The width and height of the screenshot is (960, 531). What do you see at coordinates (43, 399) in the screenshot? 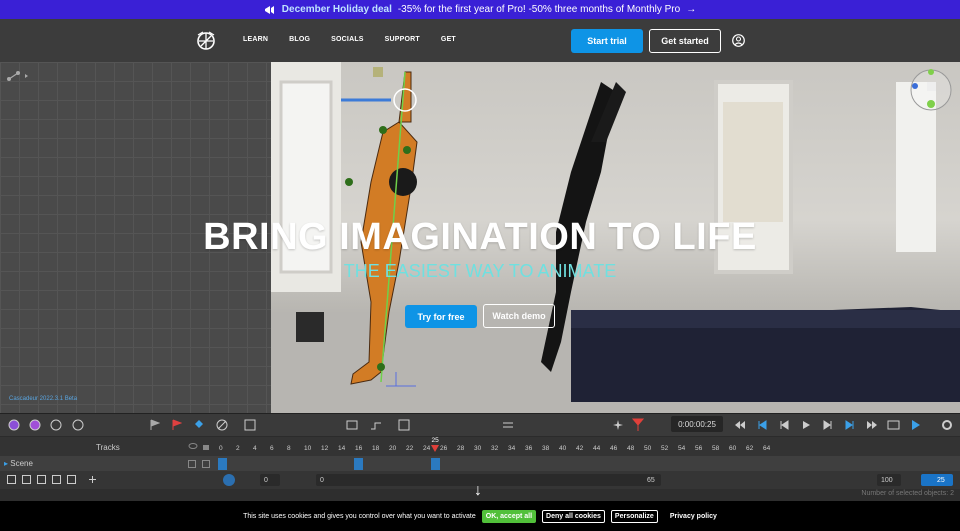
I see `version-label: Cascadeur 2022.3.1 Beta` at bounding box center [43, 399].